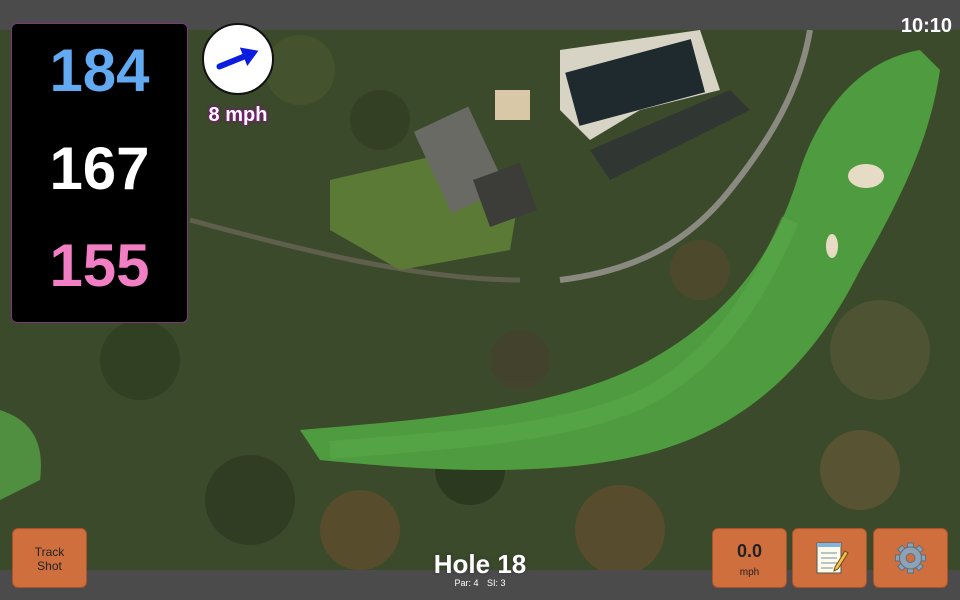  Describe the element at coordinates (49, 552) in the screenshot. I see `track-shot-label-line1: Track` at that location.